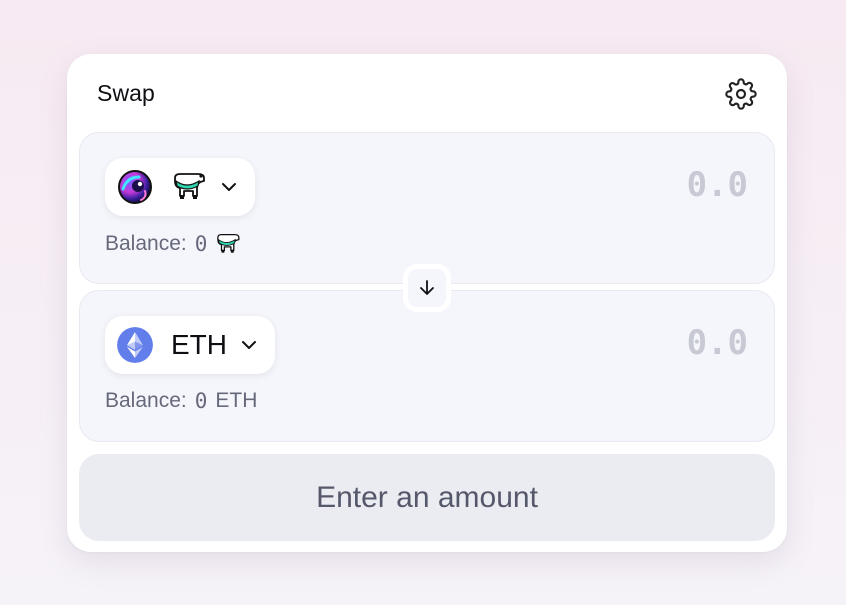 This screenshot has height=605, width=846. What do you see at coordinates (427, 497) in the screenshot?
I see `enter-amount-button: Enter an amount` at bounding box center [427, 497].